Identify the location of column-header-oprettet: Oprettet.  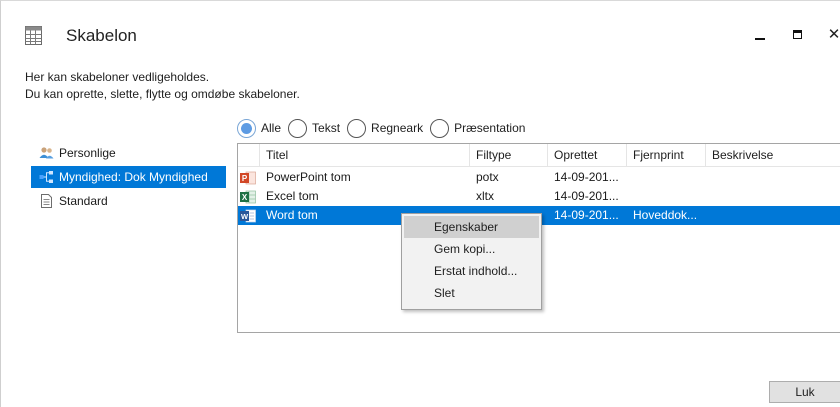
(587, 155).